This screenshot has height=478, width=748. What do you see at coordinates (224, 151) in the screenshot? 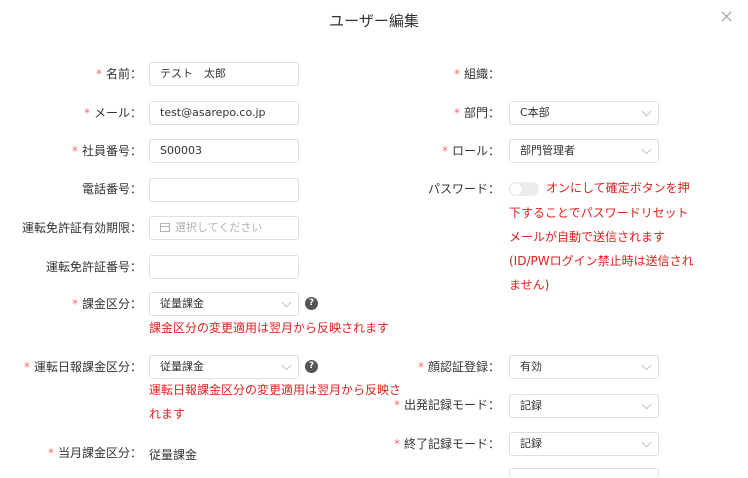
I see `employee-no-input: S00003` at bounding box center [224, 151].